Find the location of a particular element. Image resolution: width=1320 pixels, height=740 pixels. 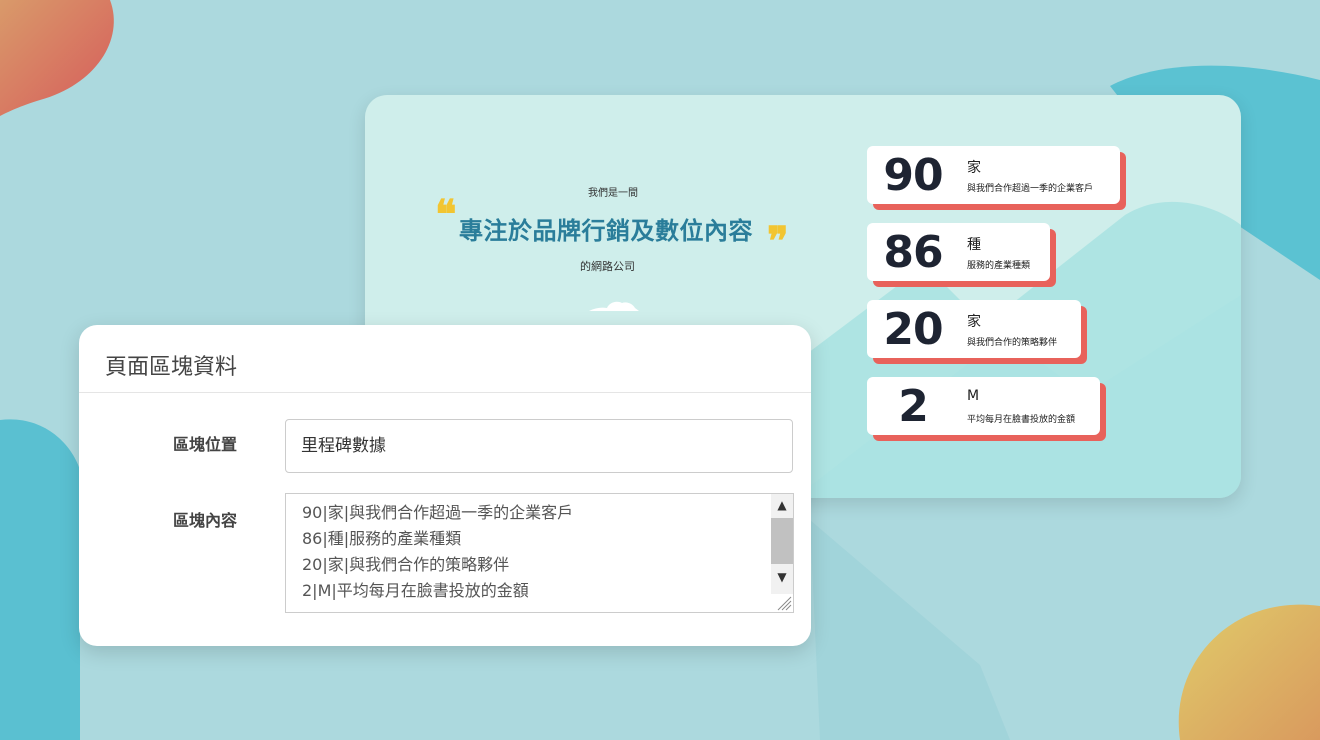

stat-box: 90 家 與我們合作超過一季的企業客戶 is located at coordinates (993, 175).